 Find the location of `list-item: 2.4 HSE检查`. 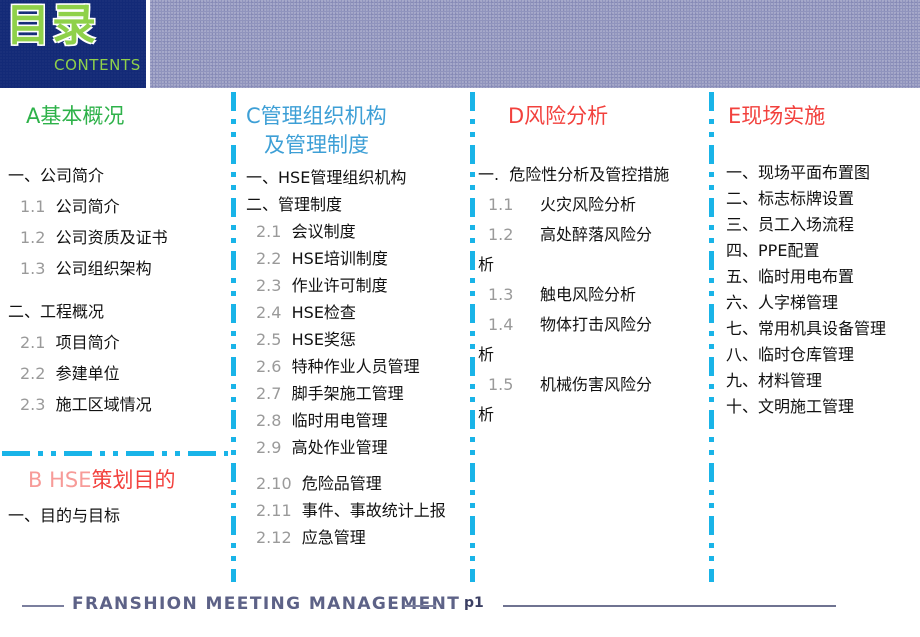

list-item: 2.4 HSE检查 is located at coordinates (345, 312).